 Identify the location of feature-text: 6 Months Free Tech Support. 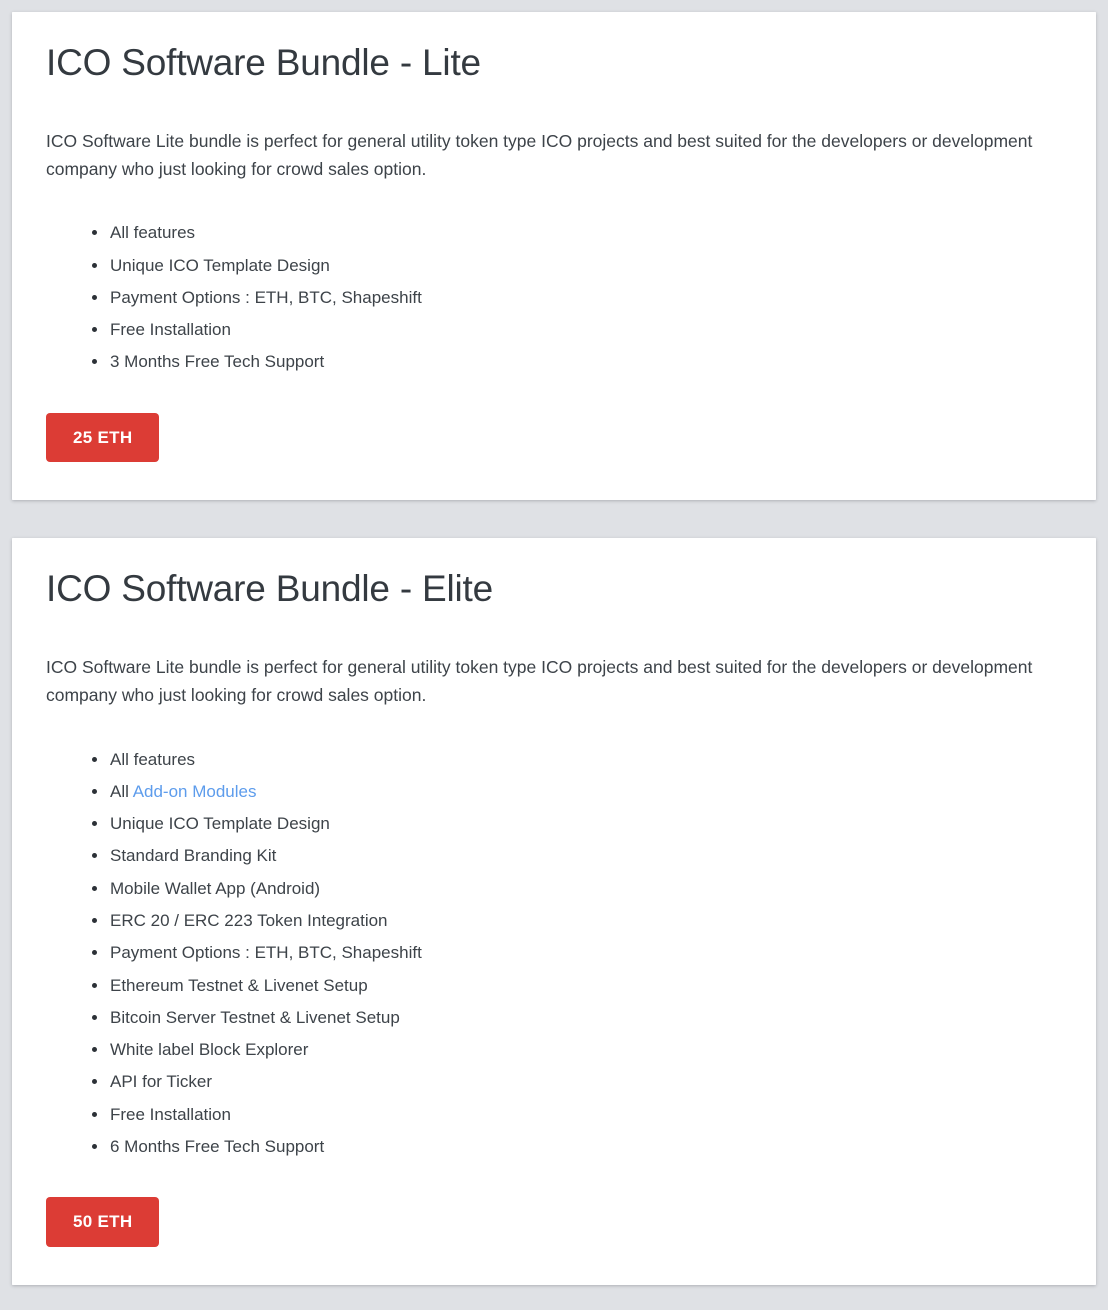
(217, 1147).